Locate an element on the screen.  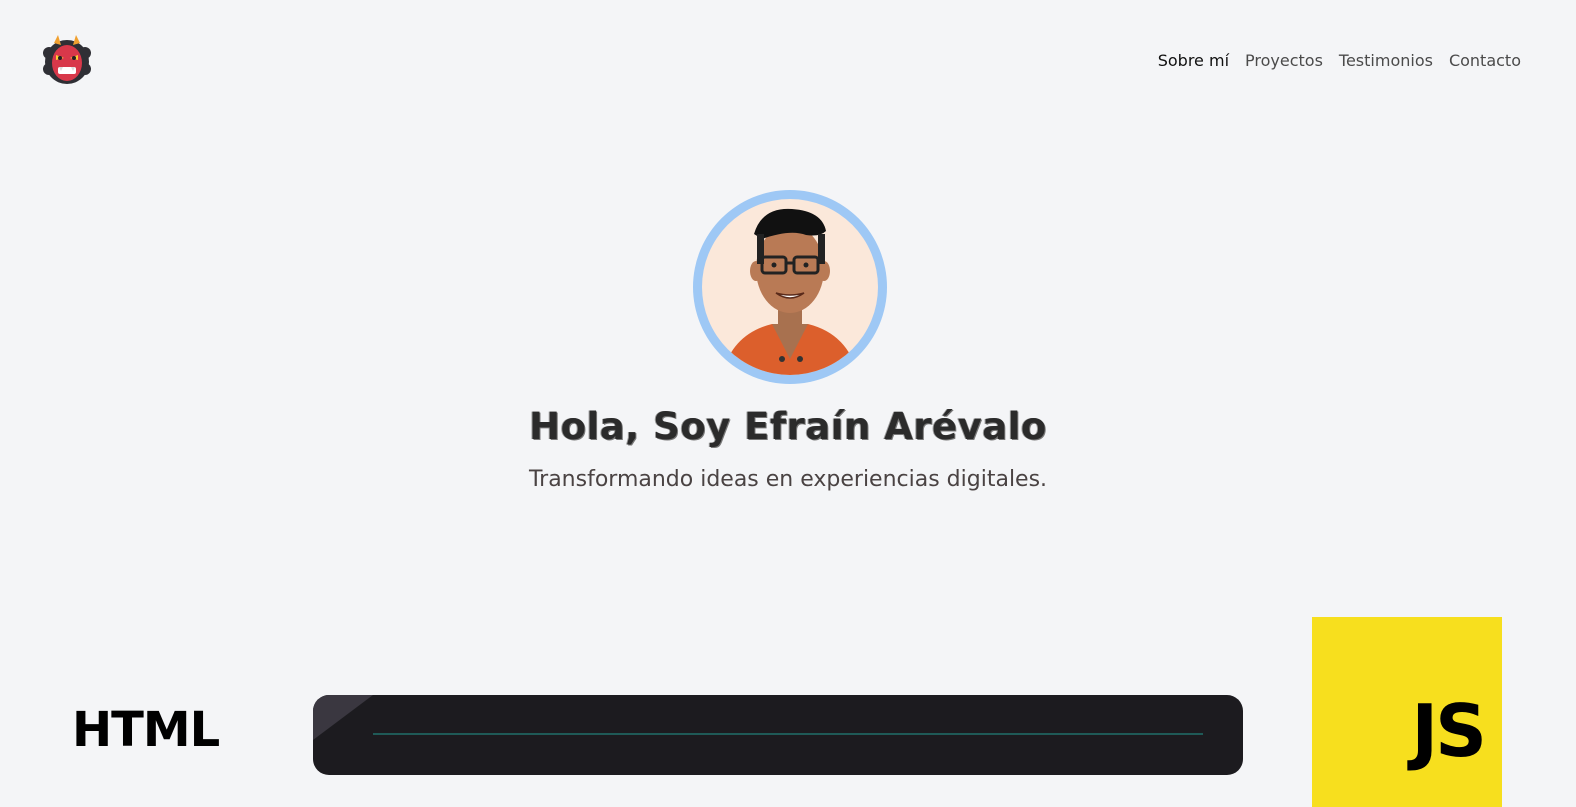
editor-corner-decoration is located at coordinates (343, 717).